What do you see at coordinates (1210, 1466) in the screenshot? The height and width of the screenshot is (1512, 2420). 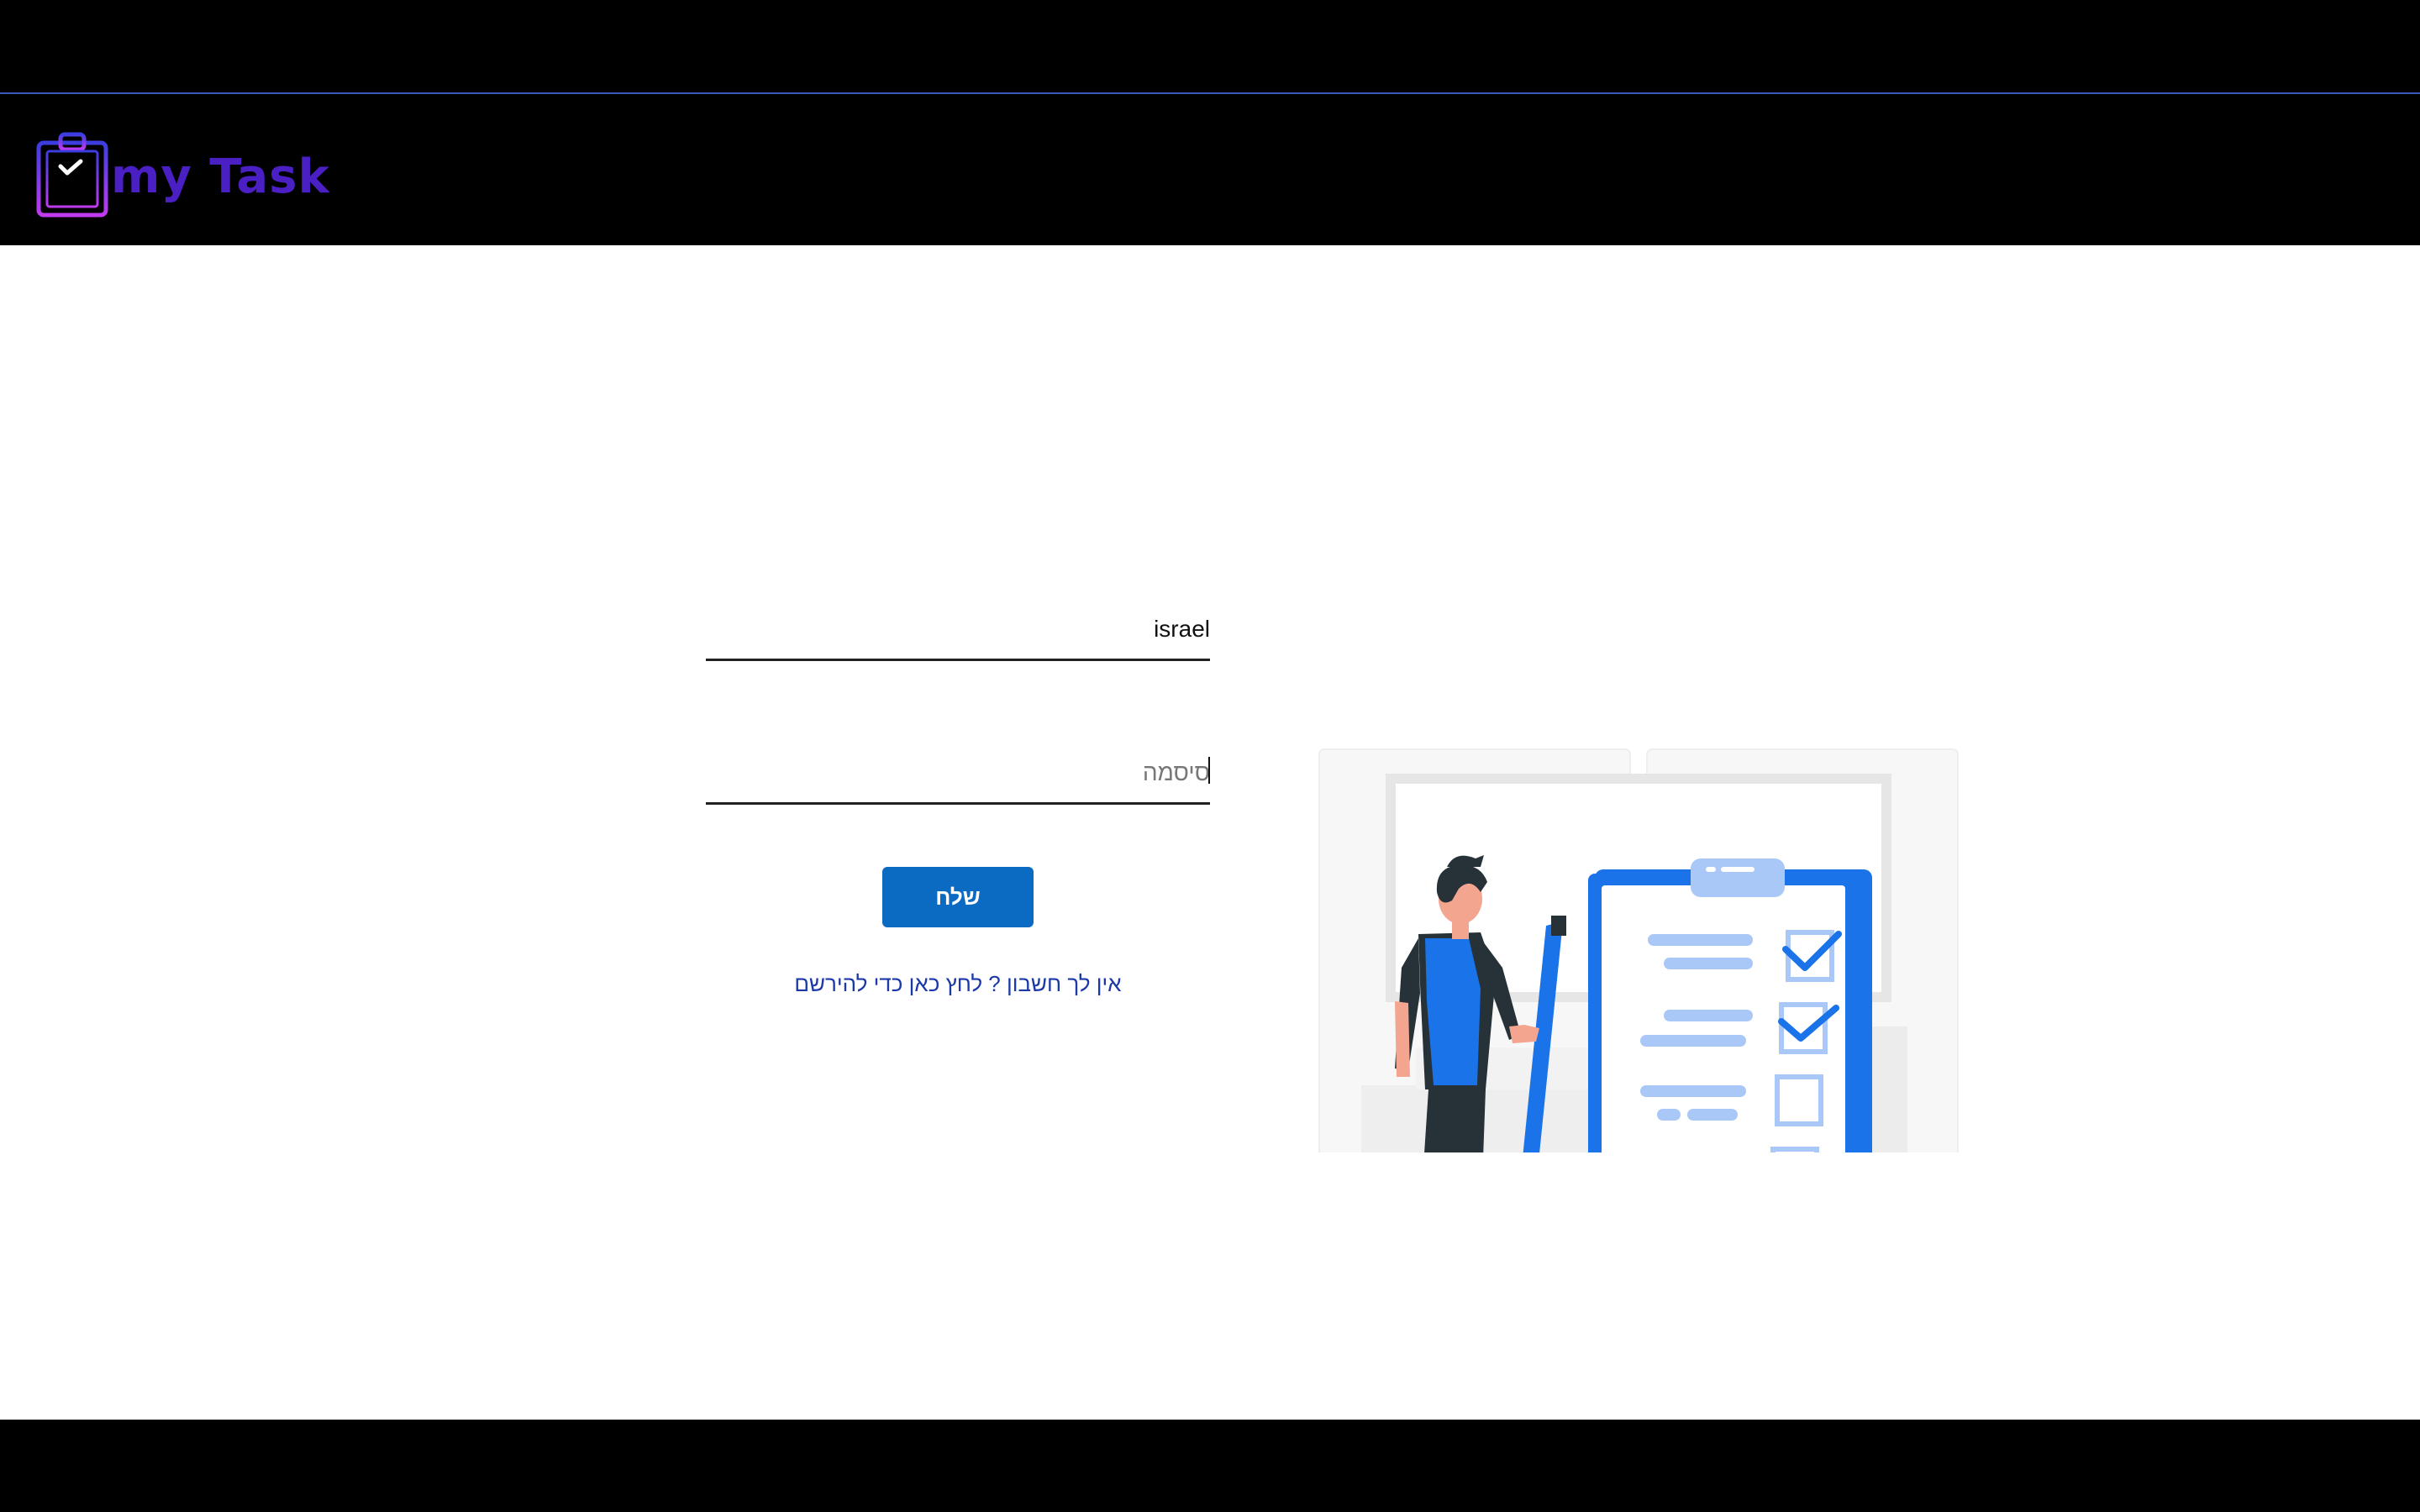 I see `site-footer` at bounding box center [1210, 1466].